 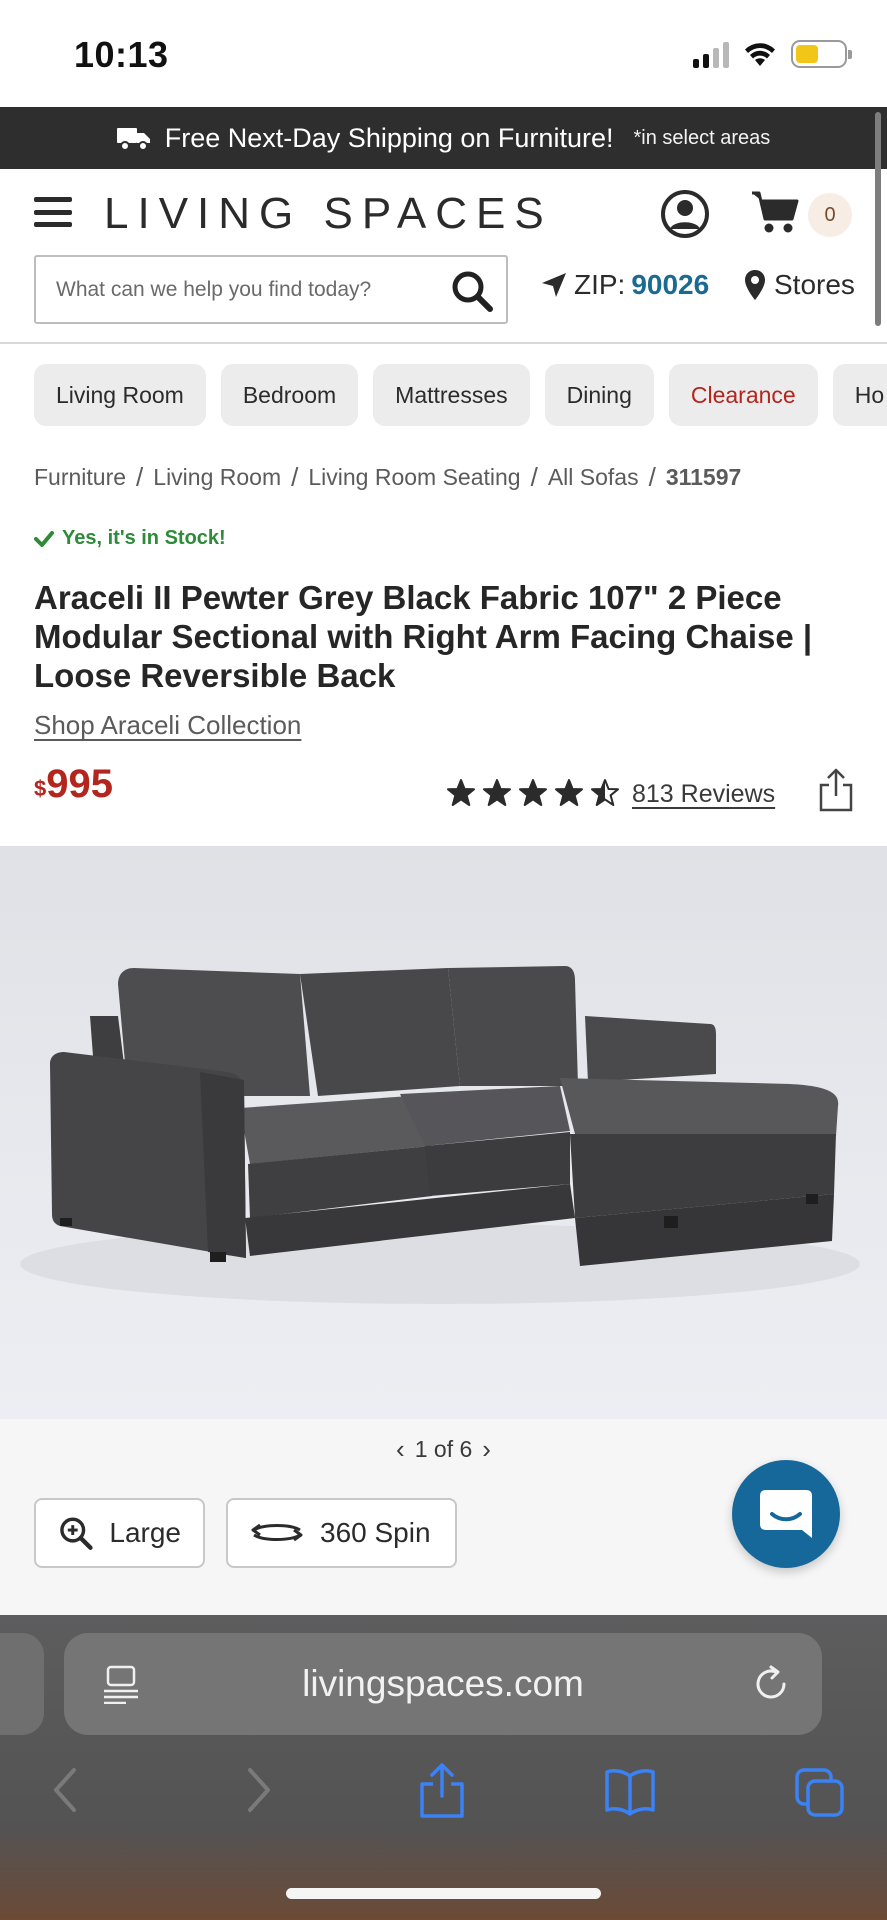 I want to click on wifi-icon, so click(x=760, y=54).